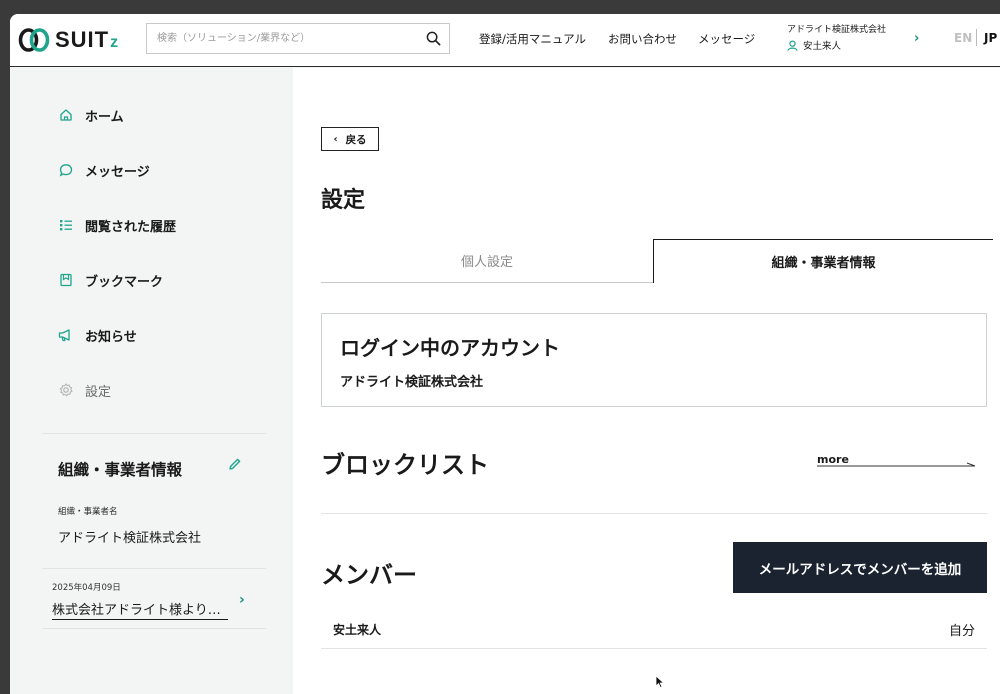  What do you see at coordinates (98, 392) in the screenshot?
I see `sidebar-item-label: 設定` at bounding box center [98, 392].